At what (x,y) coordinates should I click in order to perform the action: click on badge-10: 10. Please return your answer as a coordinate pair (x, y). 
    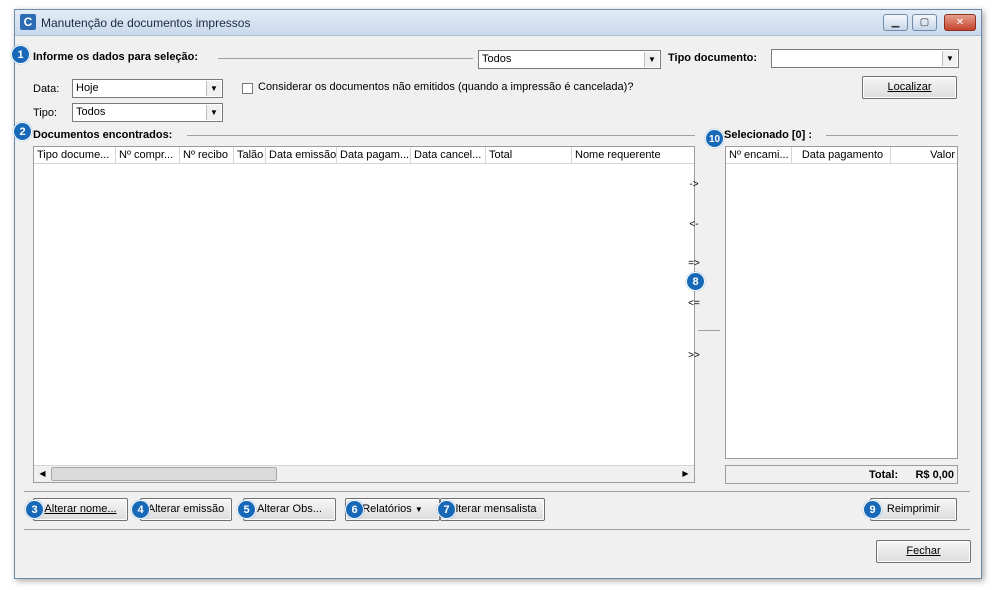
    Looking at the image, I should click on (714, 138).